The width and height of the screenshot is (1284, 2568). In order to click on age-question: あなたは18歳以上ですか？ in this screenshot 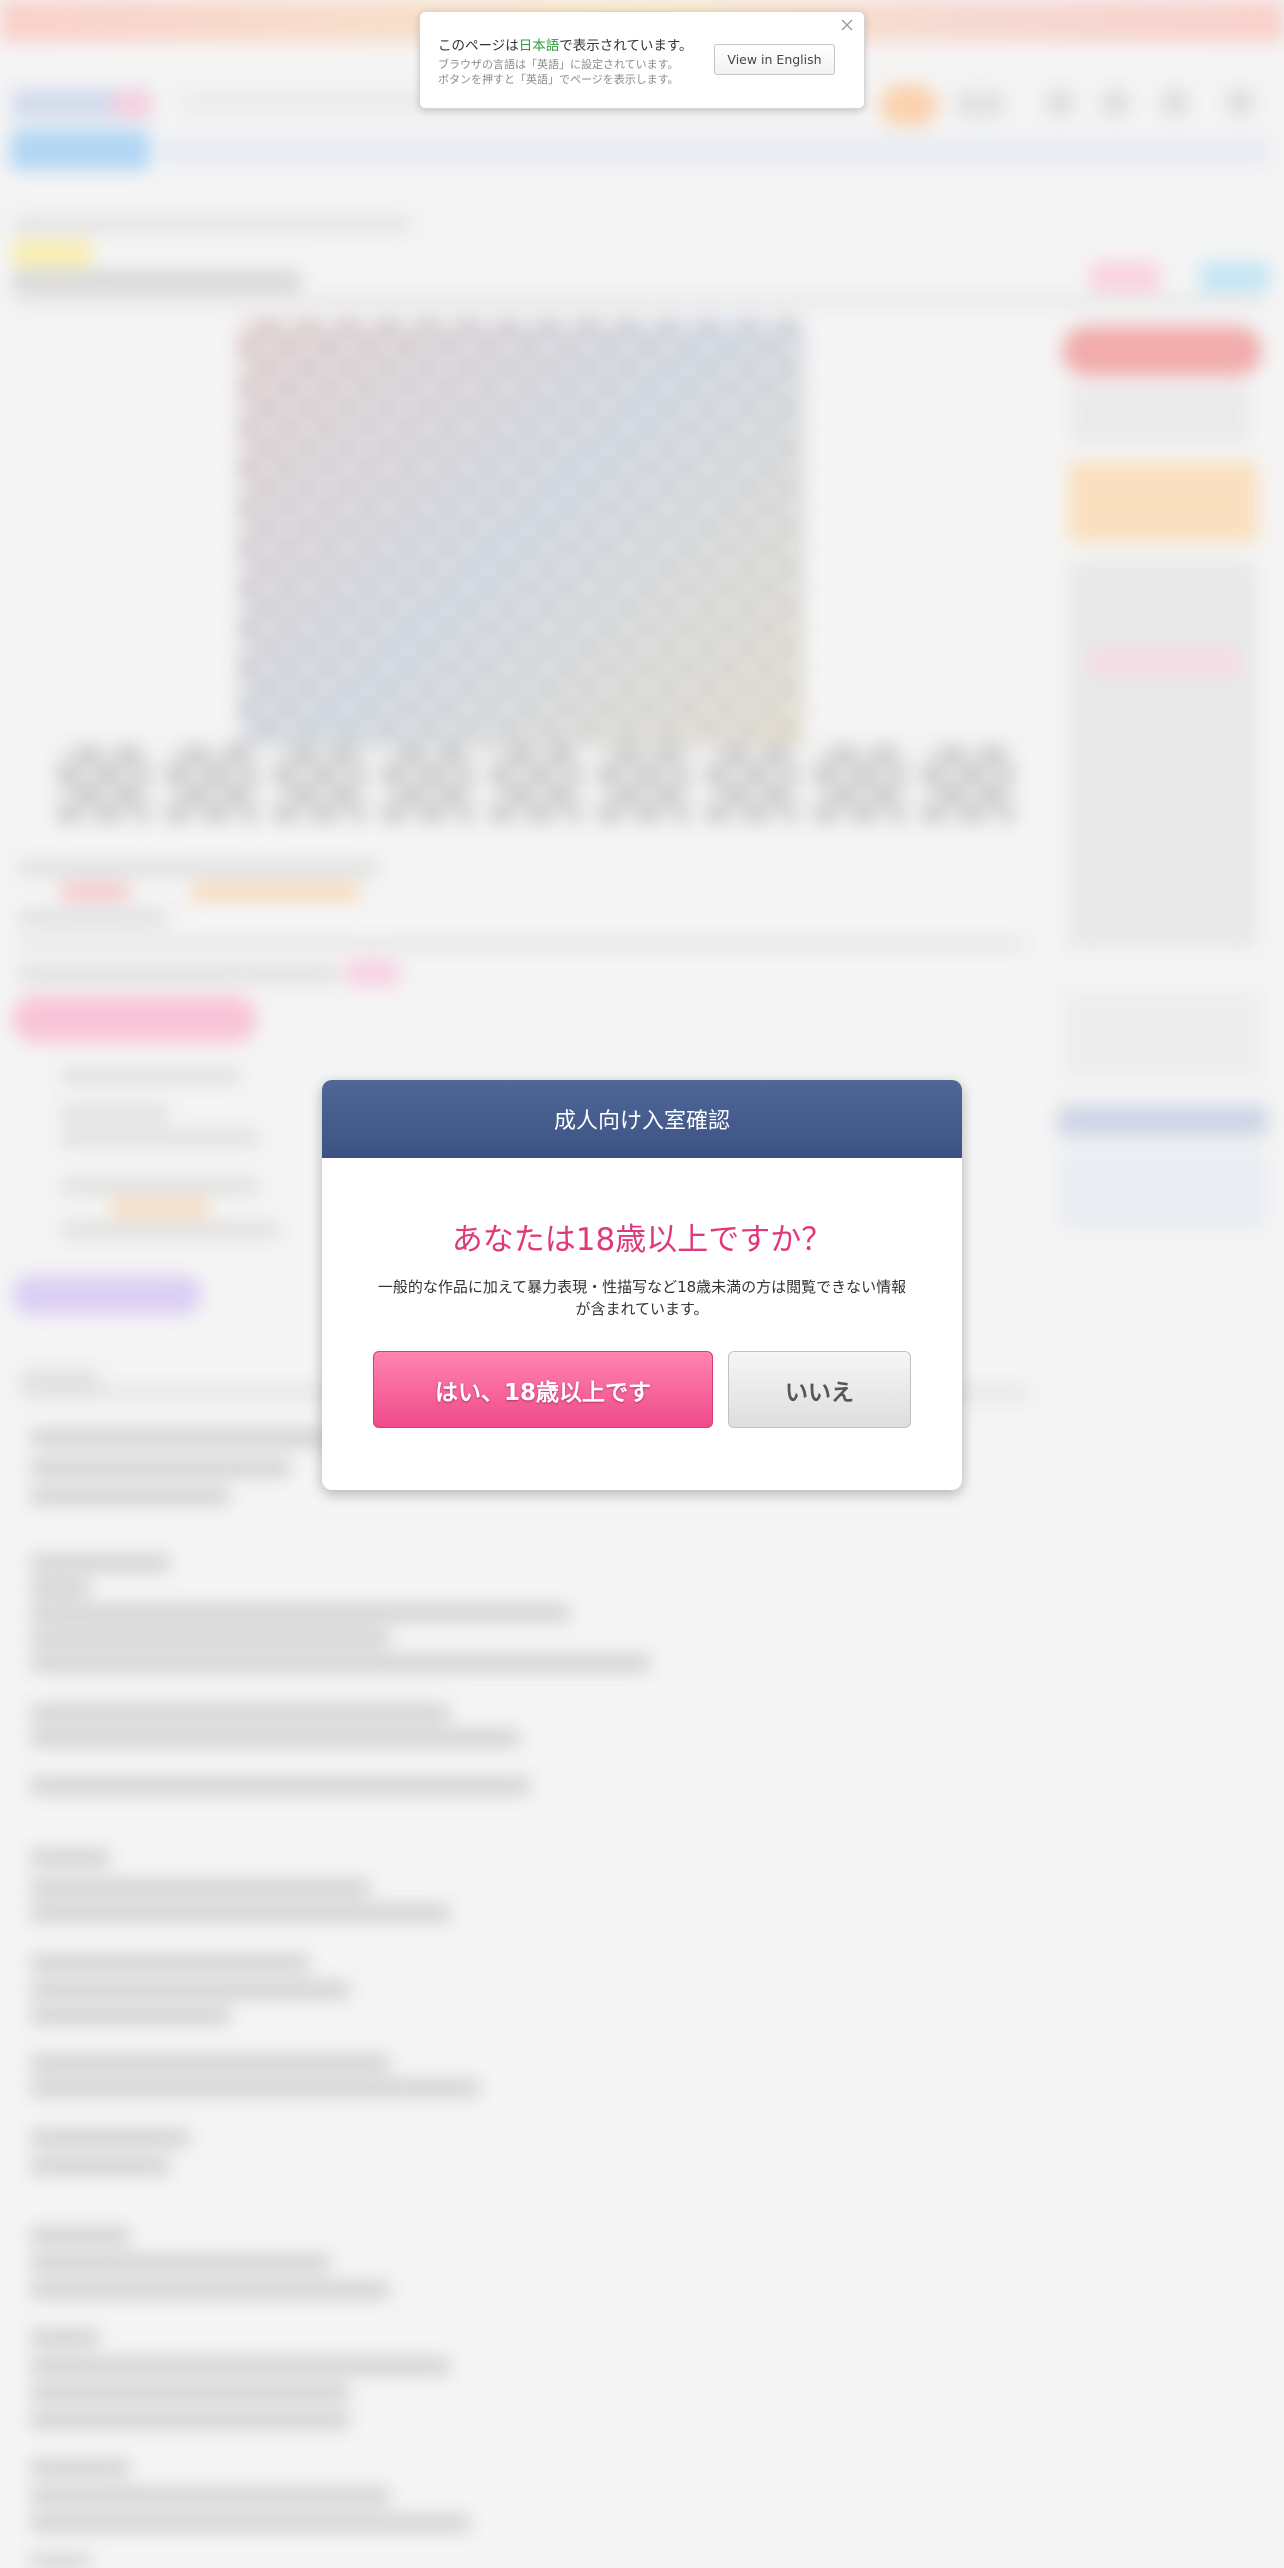, I will do `click(642, 1240)`.